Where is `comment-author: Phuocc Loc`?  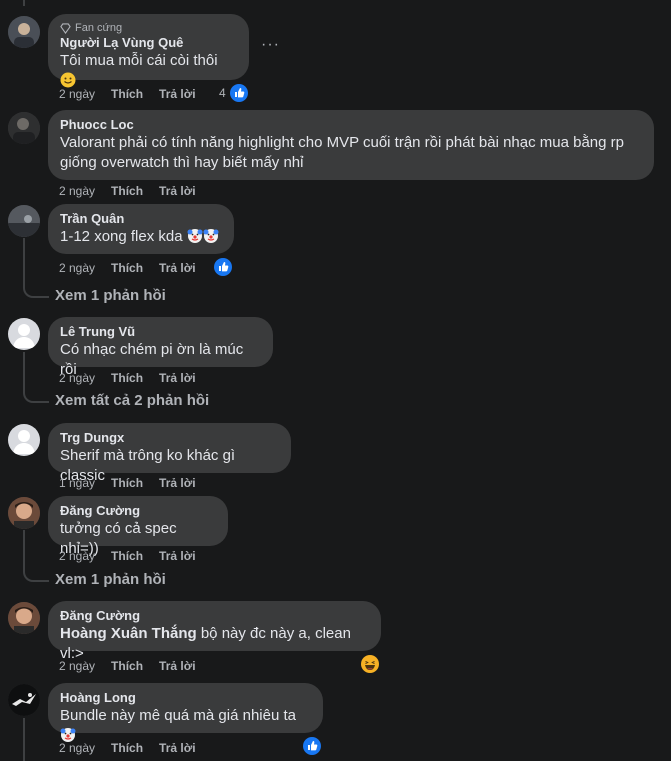 comment-author: Phuocc Loc is located at coordinates (351, 125).